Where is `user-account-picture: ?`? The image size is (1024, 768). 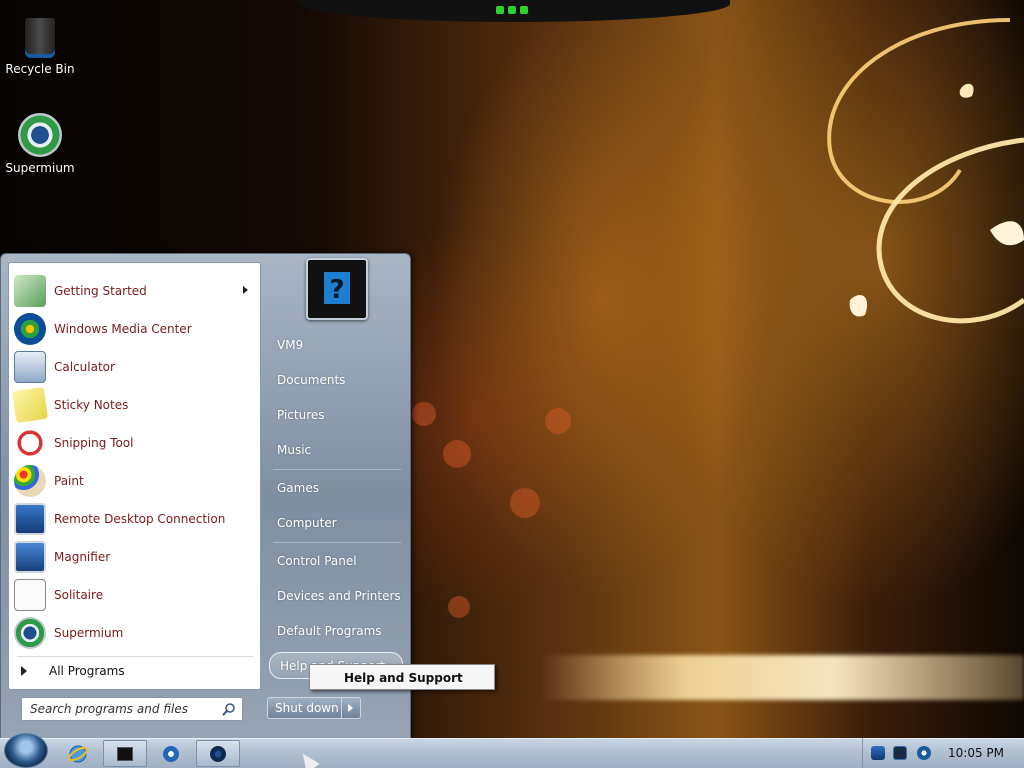 user-account-picture: ? is located at coordinates (337, 289).